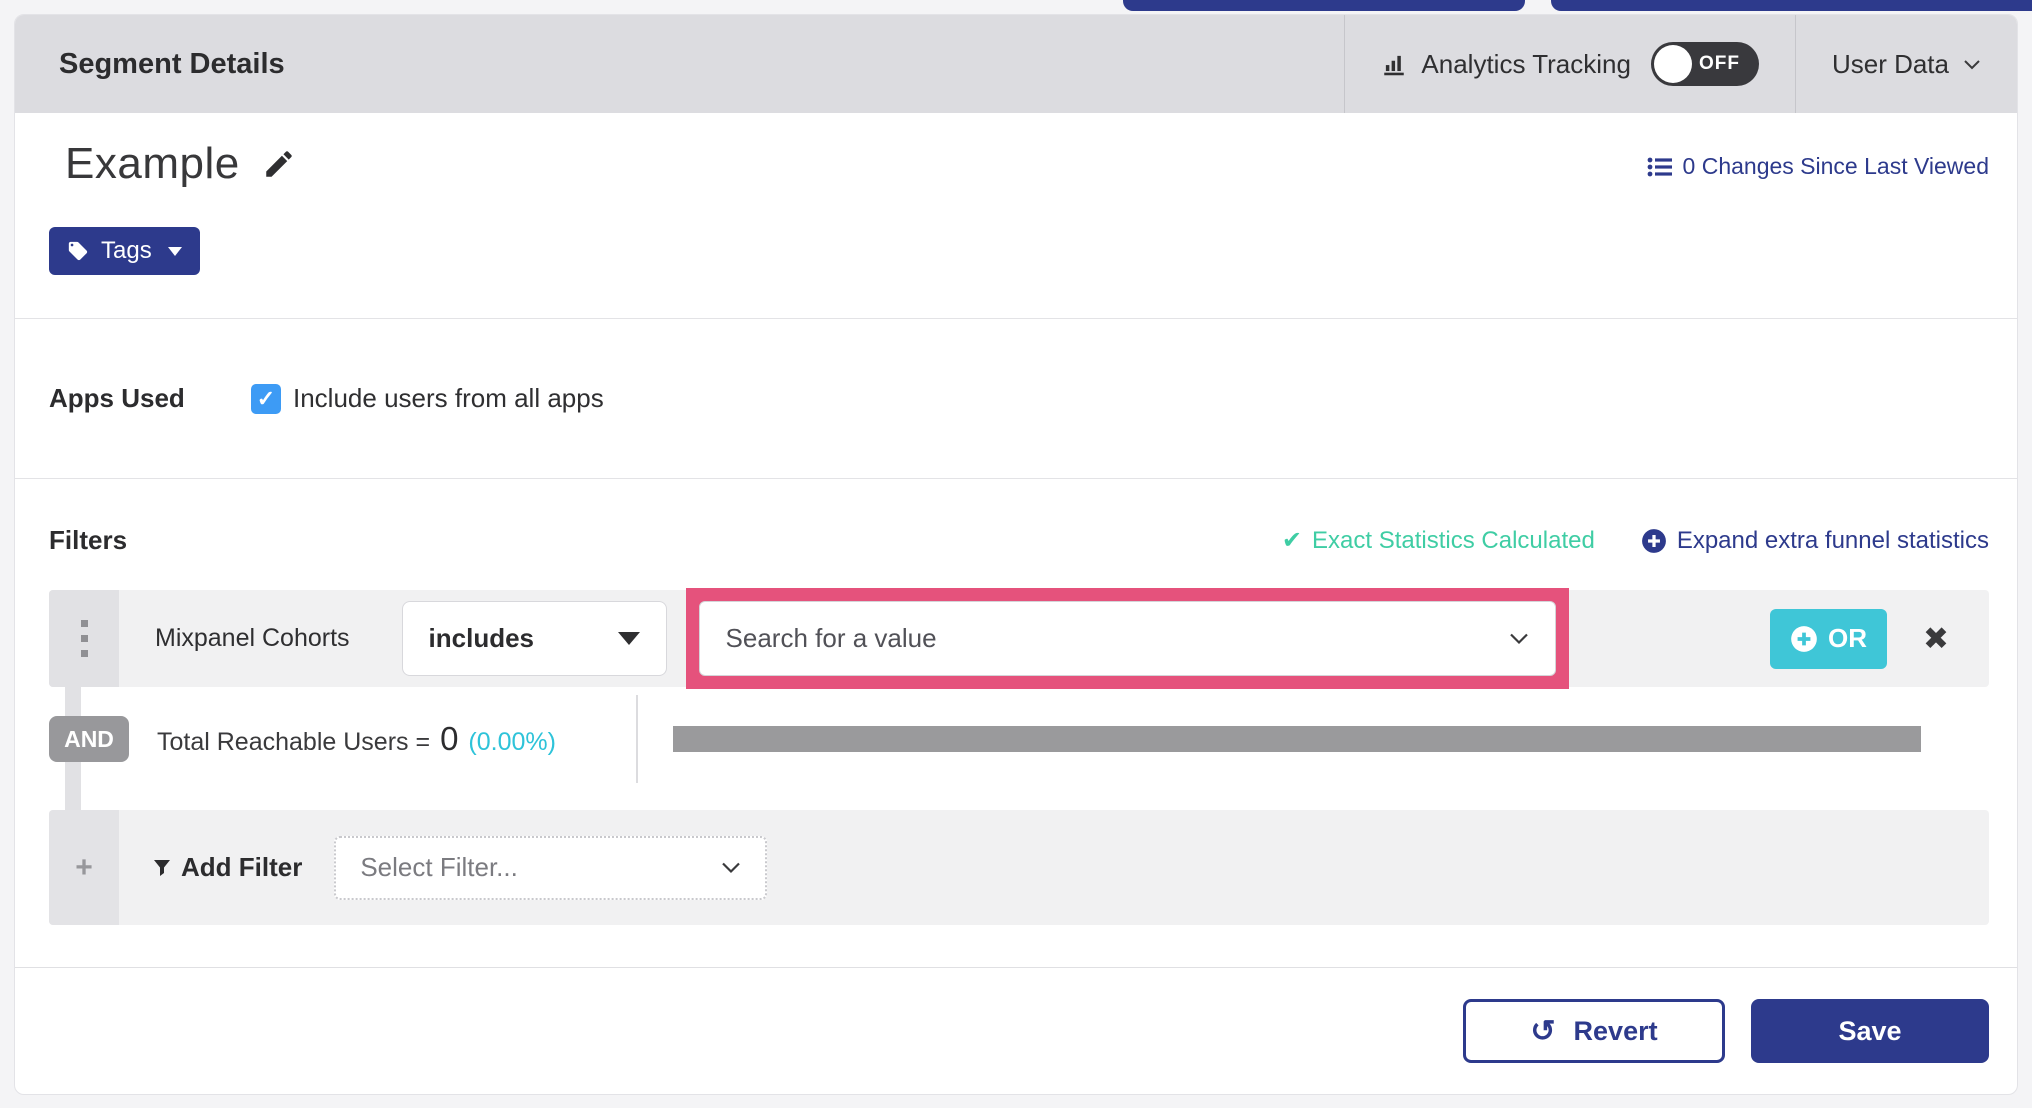 Image resolution: width=2032 pixels, height=1108 pixels. What do you see at coordinates (89, 739) in the screenshot?
I see `and-badge: AND` at bounding box center [89, 739].